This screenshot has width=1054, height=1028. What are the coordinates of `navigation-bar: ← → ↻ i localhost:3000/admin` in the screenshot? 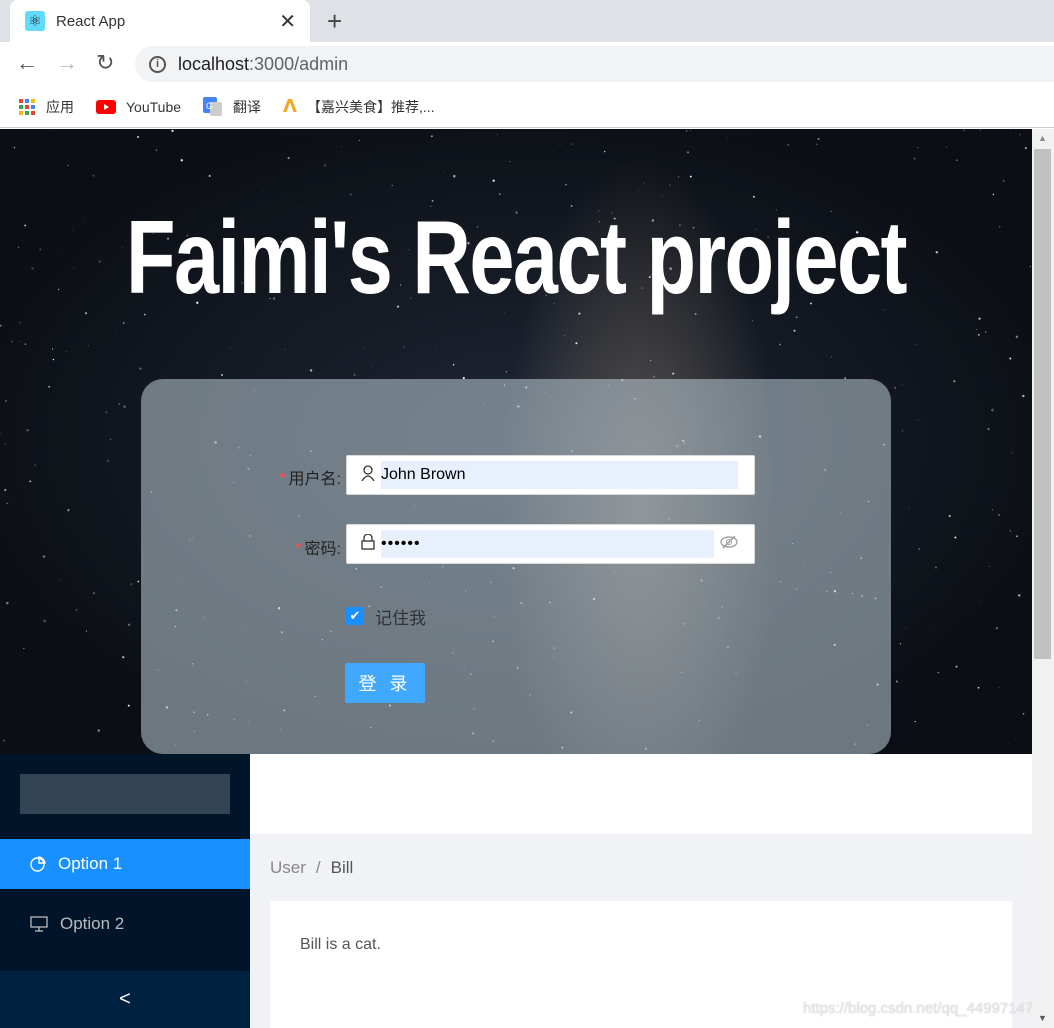 It's located at (527, 64).